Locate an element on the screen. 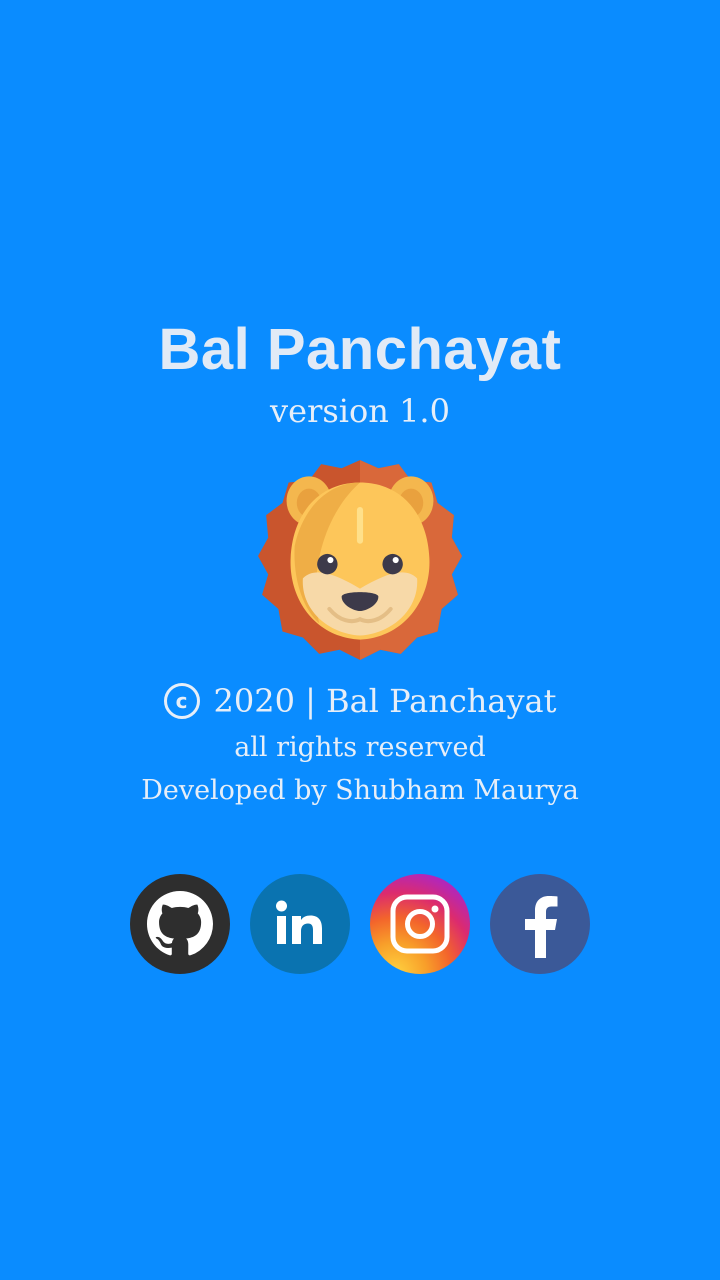 The width and height of the screenshot is (720, 1280). facebook-button is located at coordinates (540, 924).